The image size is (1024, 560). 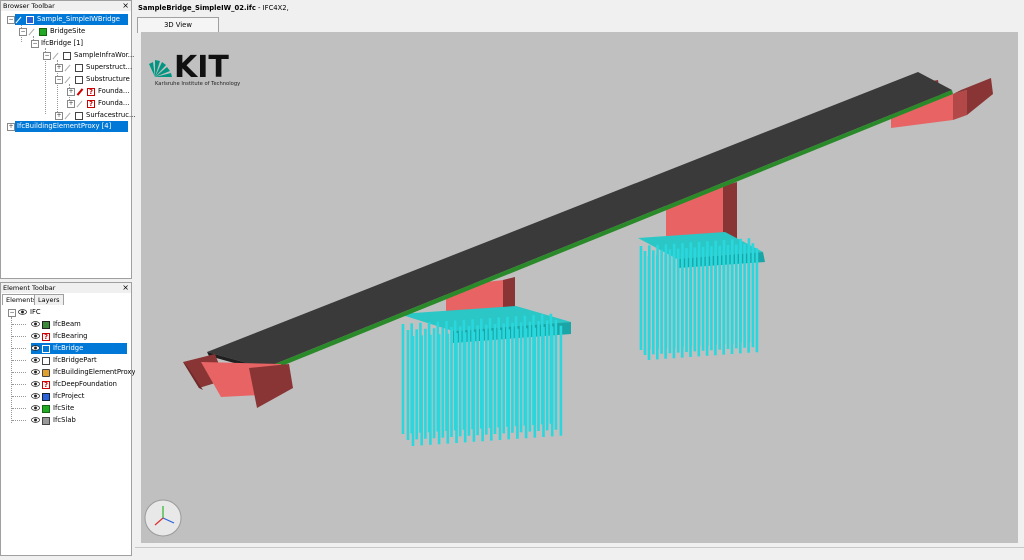 I want to click on element-item-label: IfcDeepFoundation, so click(x=85, y=384).